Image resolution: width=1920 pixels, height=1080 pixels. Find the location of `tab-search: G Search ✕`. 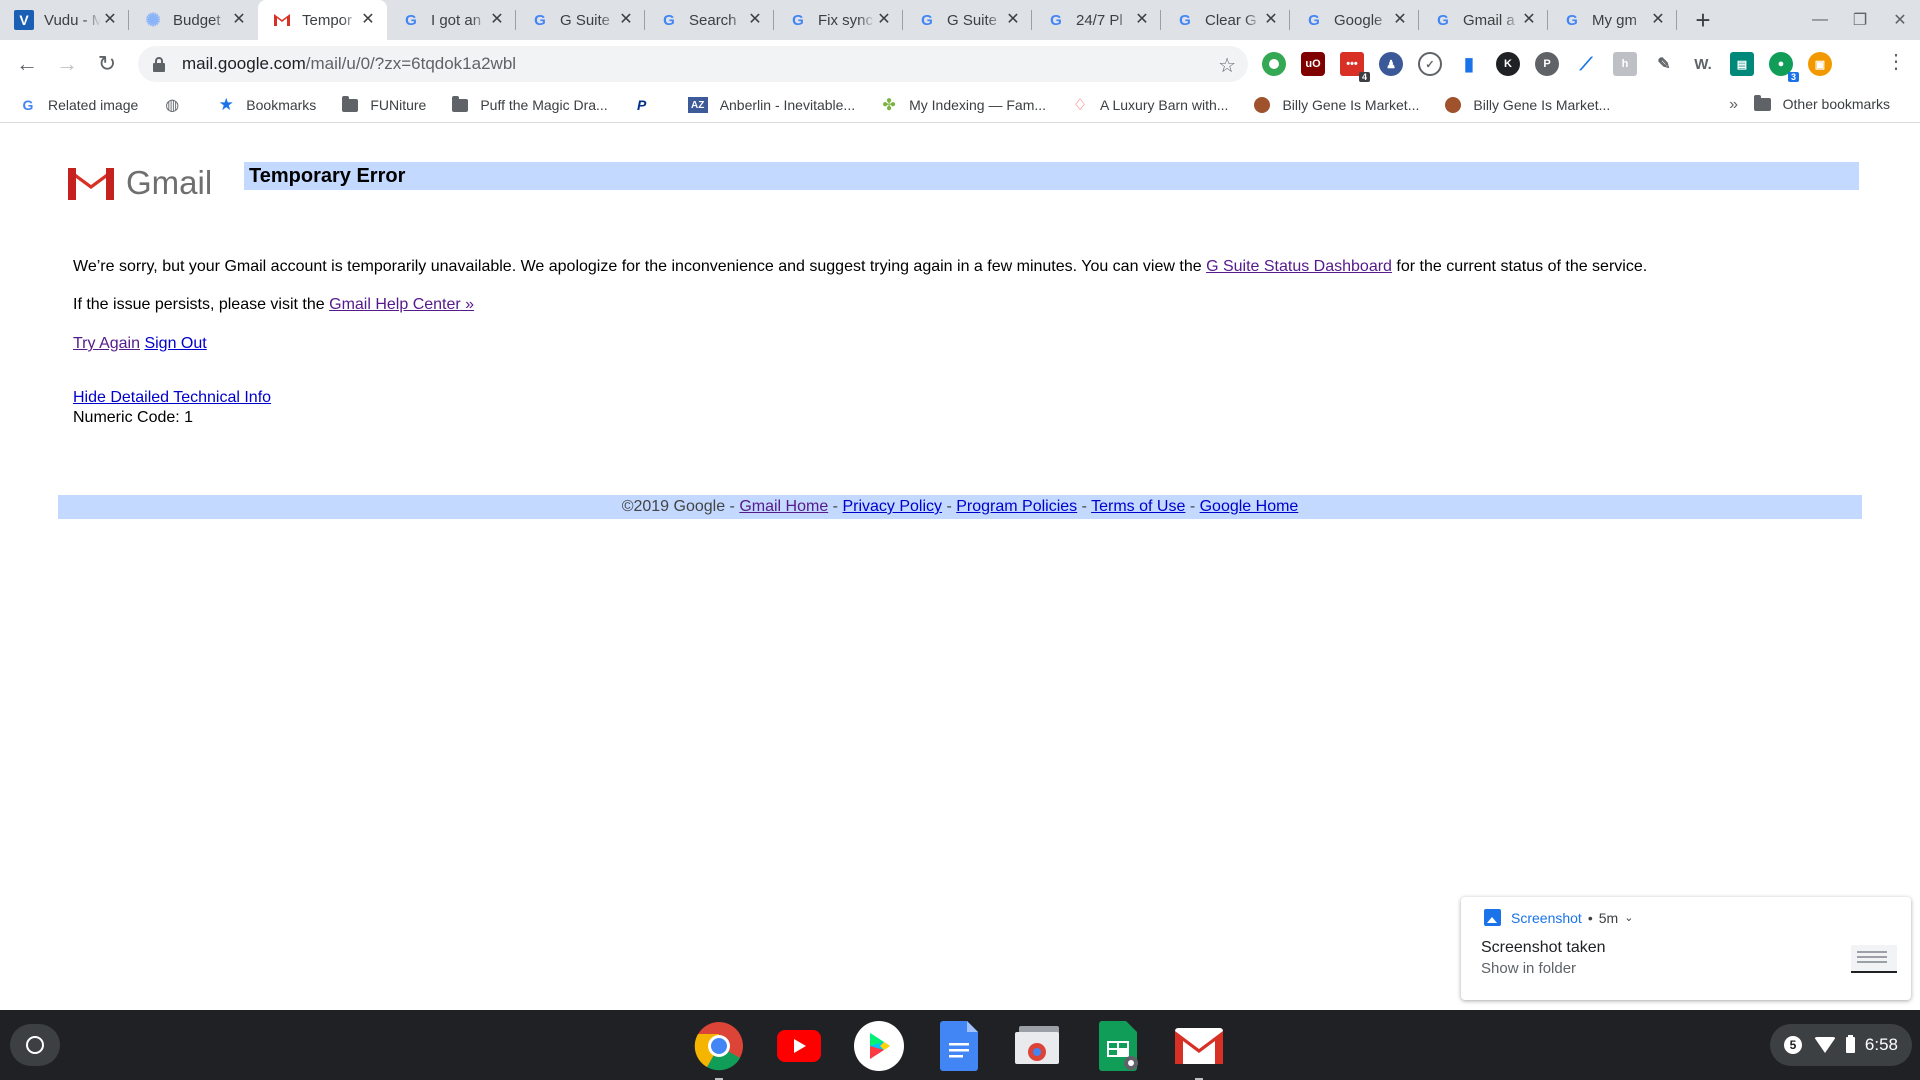

tab-search: G Search ✕ is located at coordinates (709, 20).